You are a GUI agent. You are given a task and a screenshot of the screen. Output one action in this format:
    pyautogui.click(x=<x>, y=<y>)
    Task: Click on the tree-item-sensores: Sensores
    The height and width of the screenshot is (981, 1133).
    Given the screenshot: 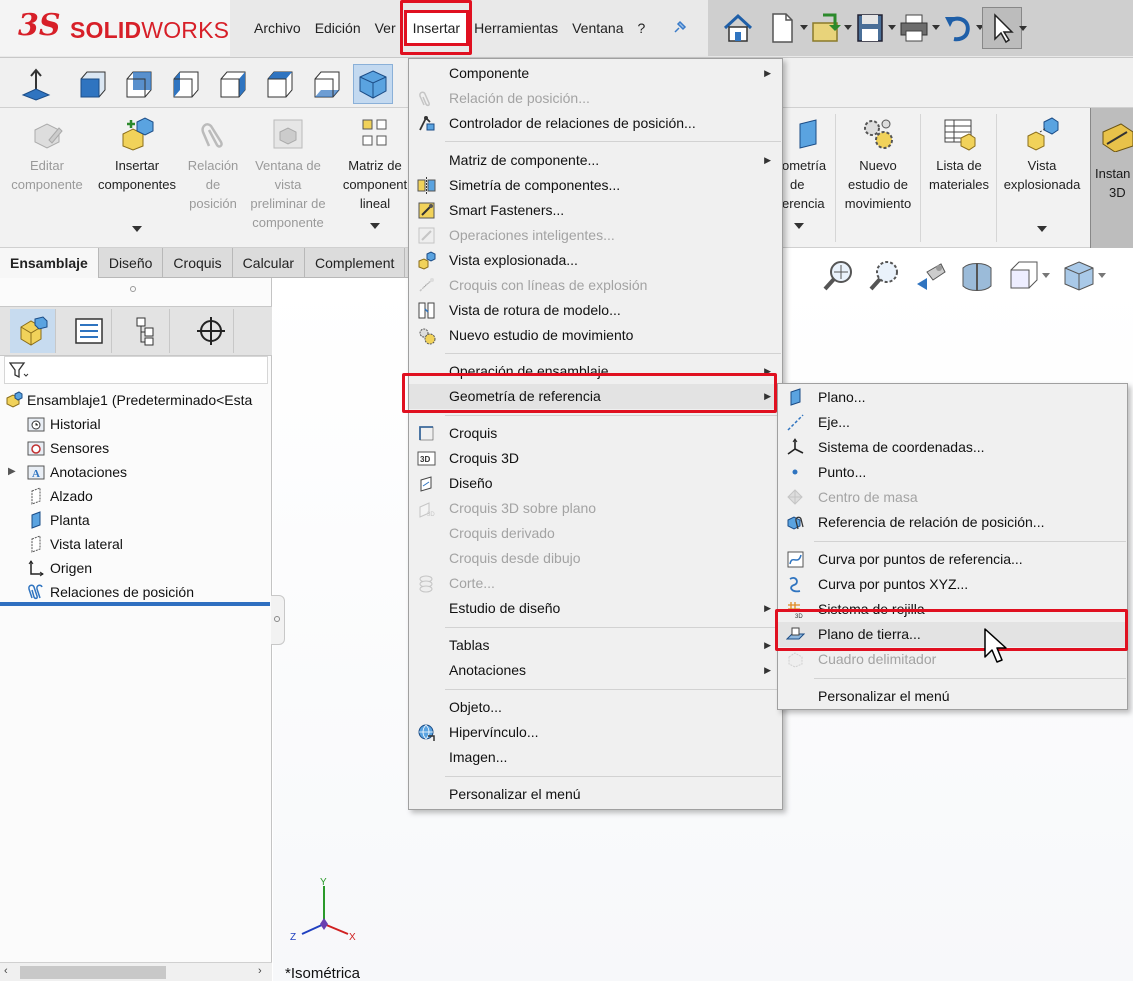 What is the action you would take?
    pyautogui.click(x=136, y=448)
    